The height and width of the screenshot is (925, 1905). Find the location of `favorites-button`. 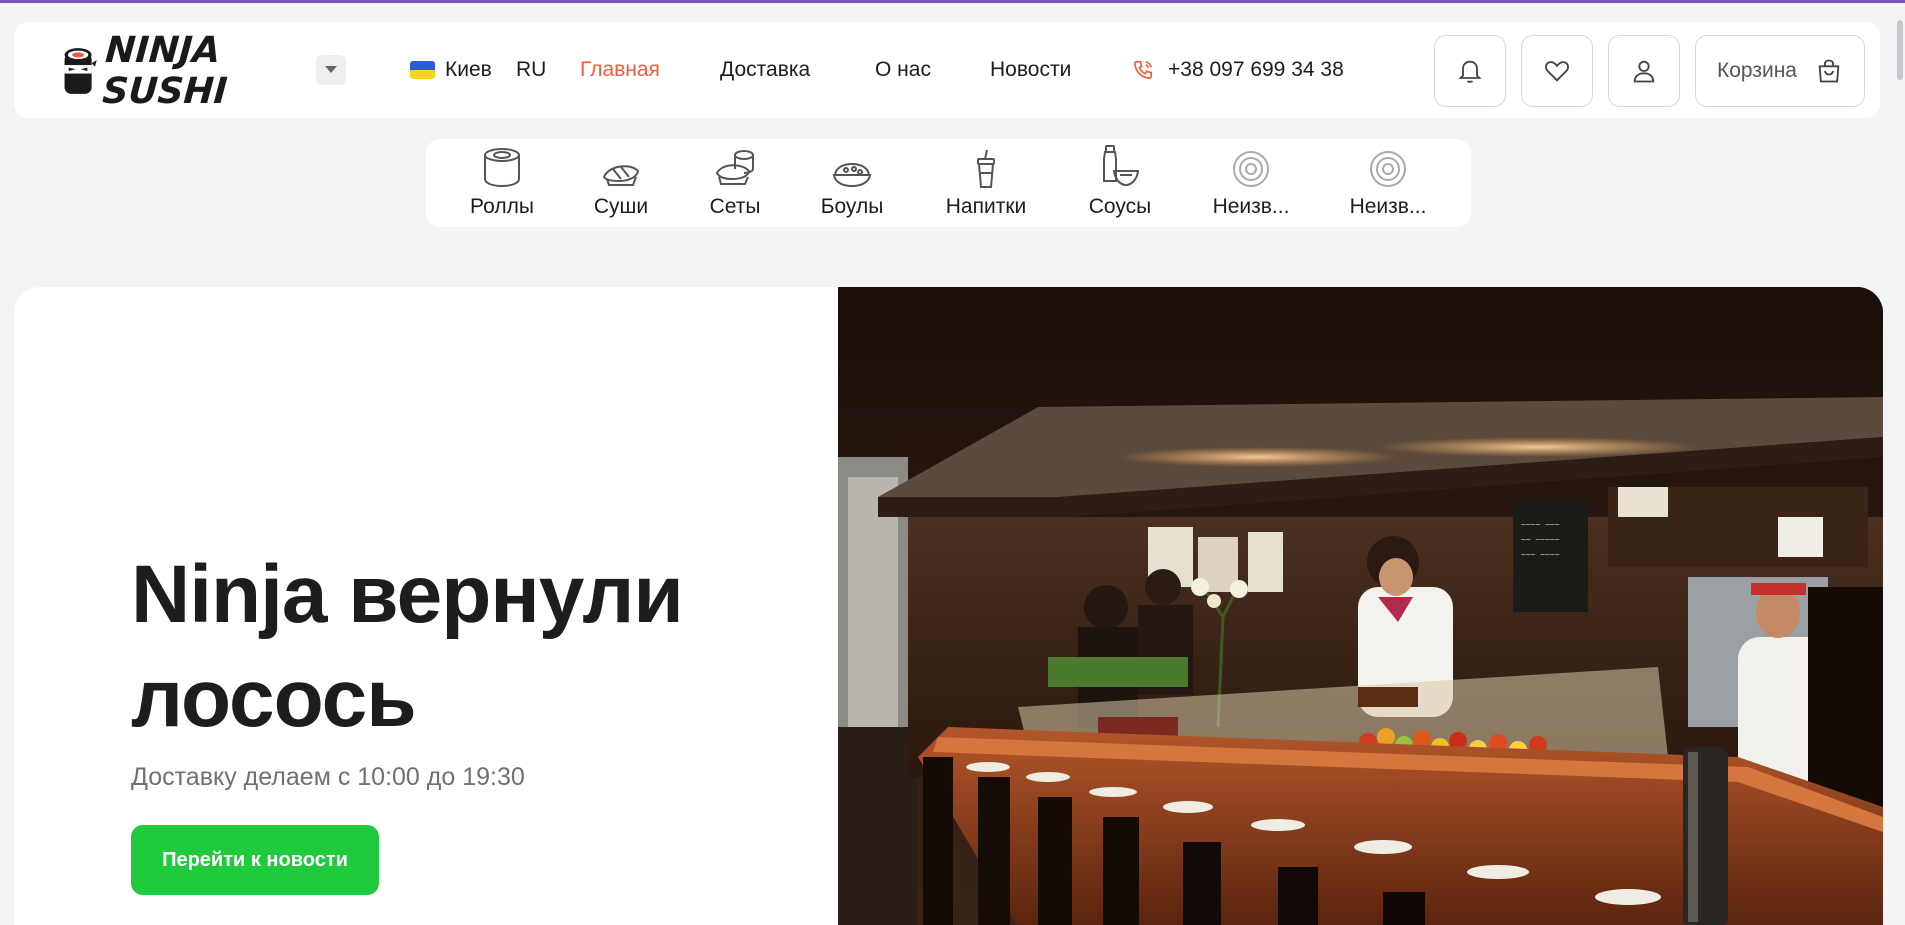

favorites-button is located at coordinates (1557, 71).